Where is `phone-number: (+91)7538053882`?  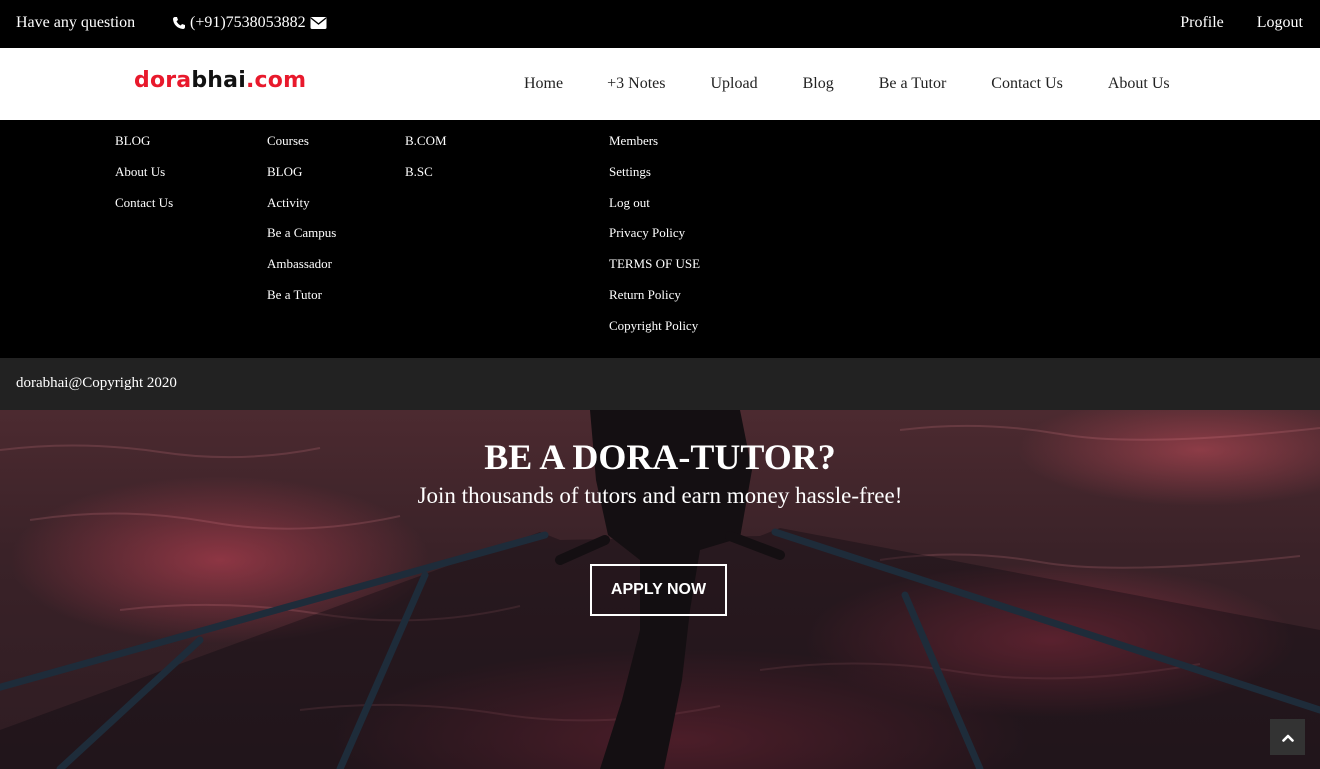 phone-number: (+91)7538053882 is located at coordinates (248, 23).